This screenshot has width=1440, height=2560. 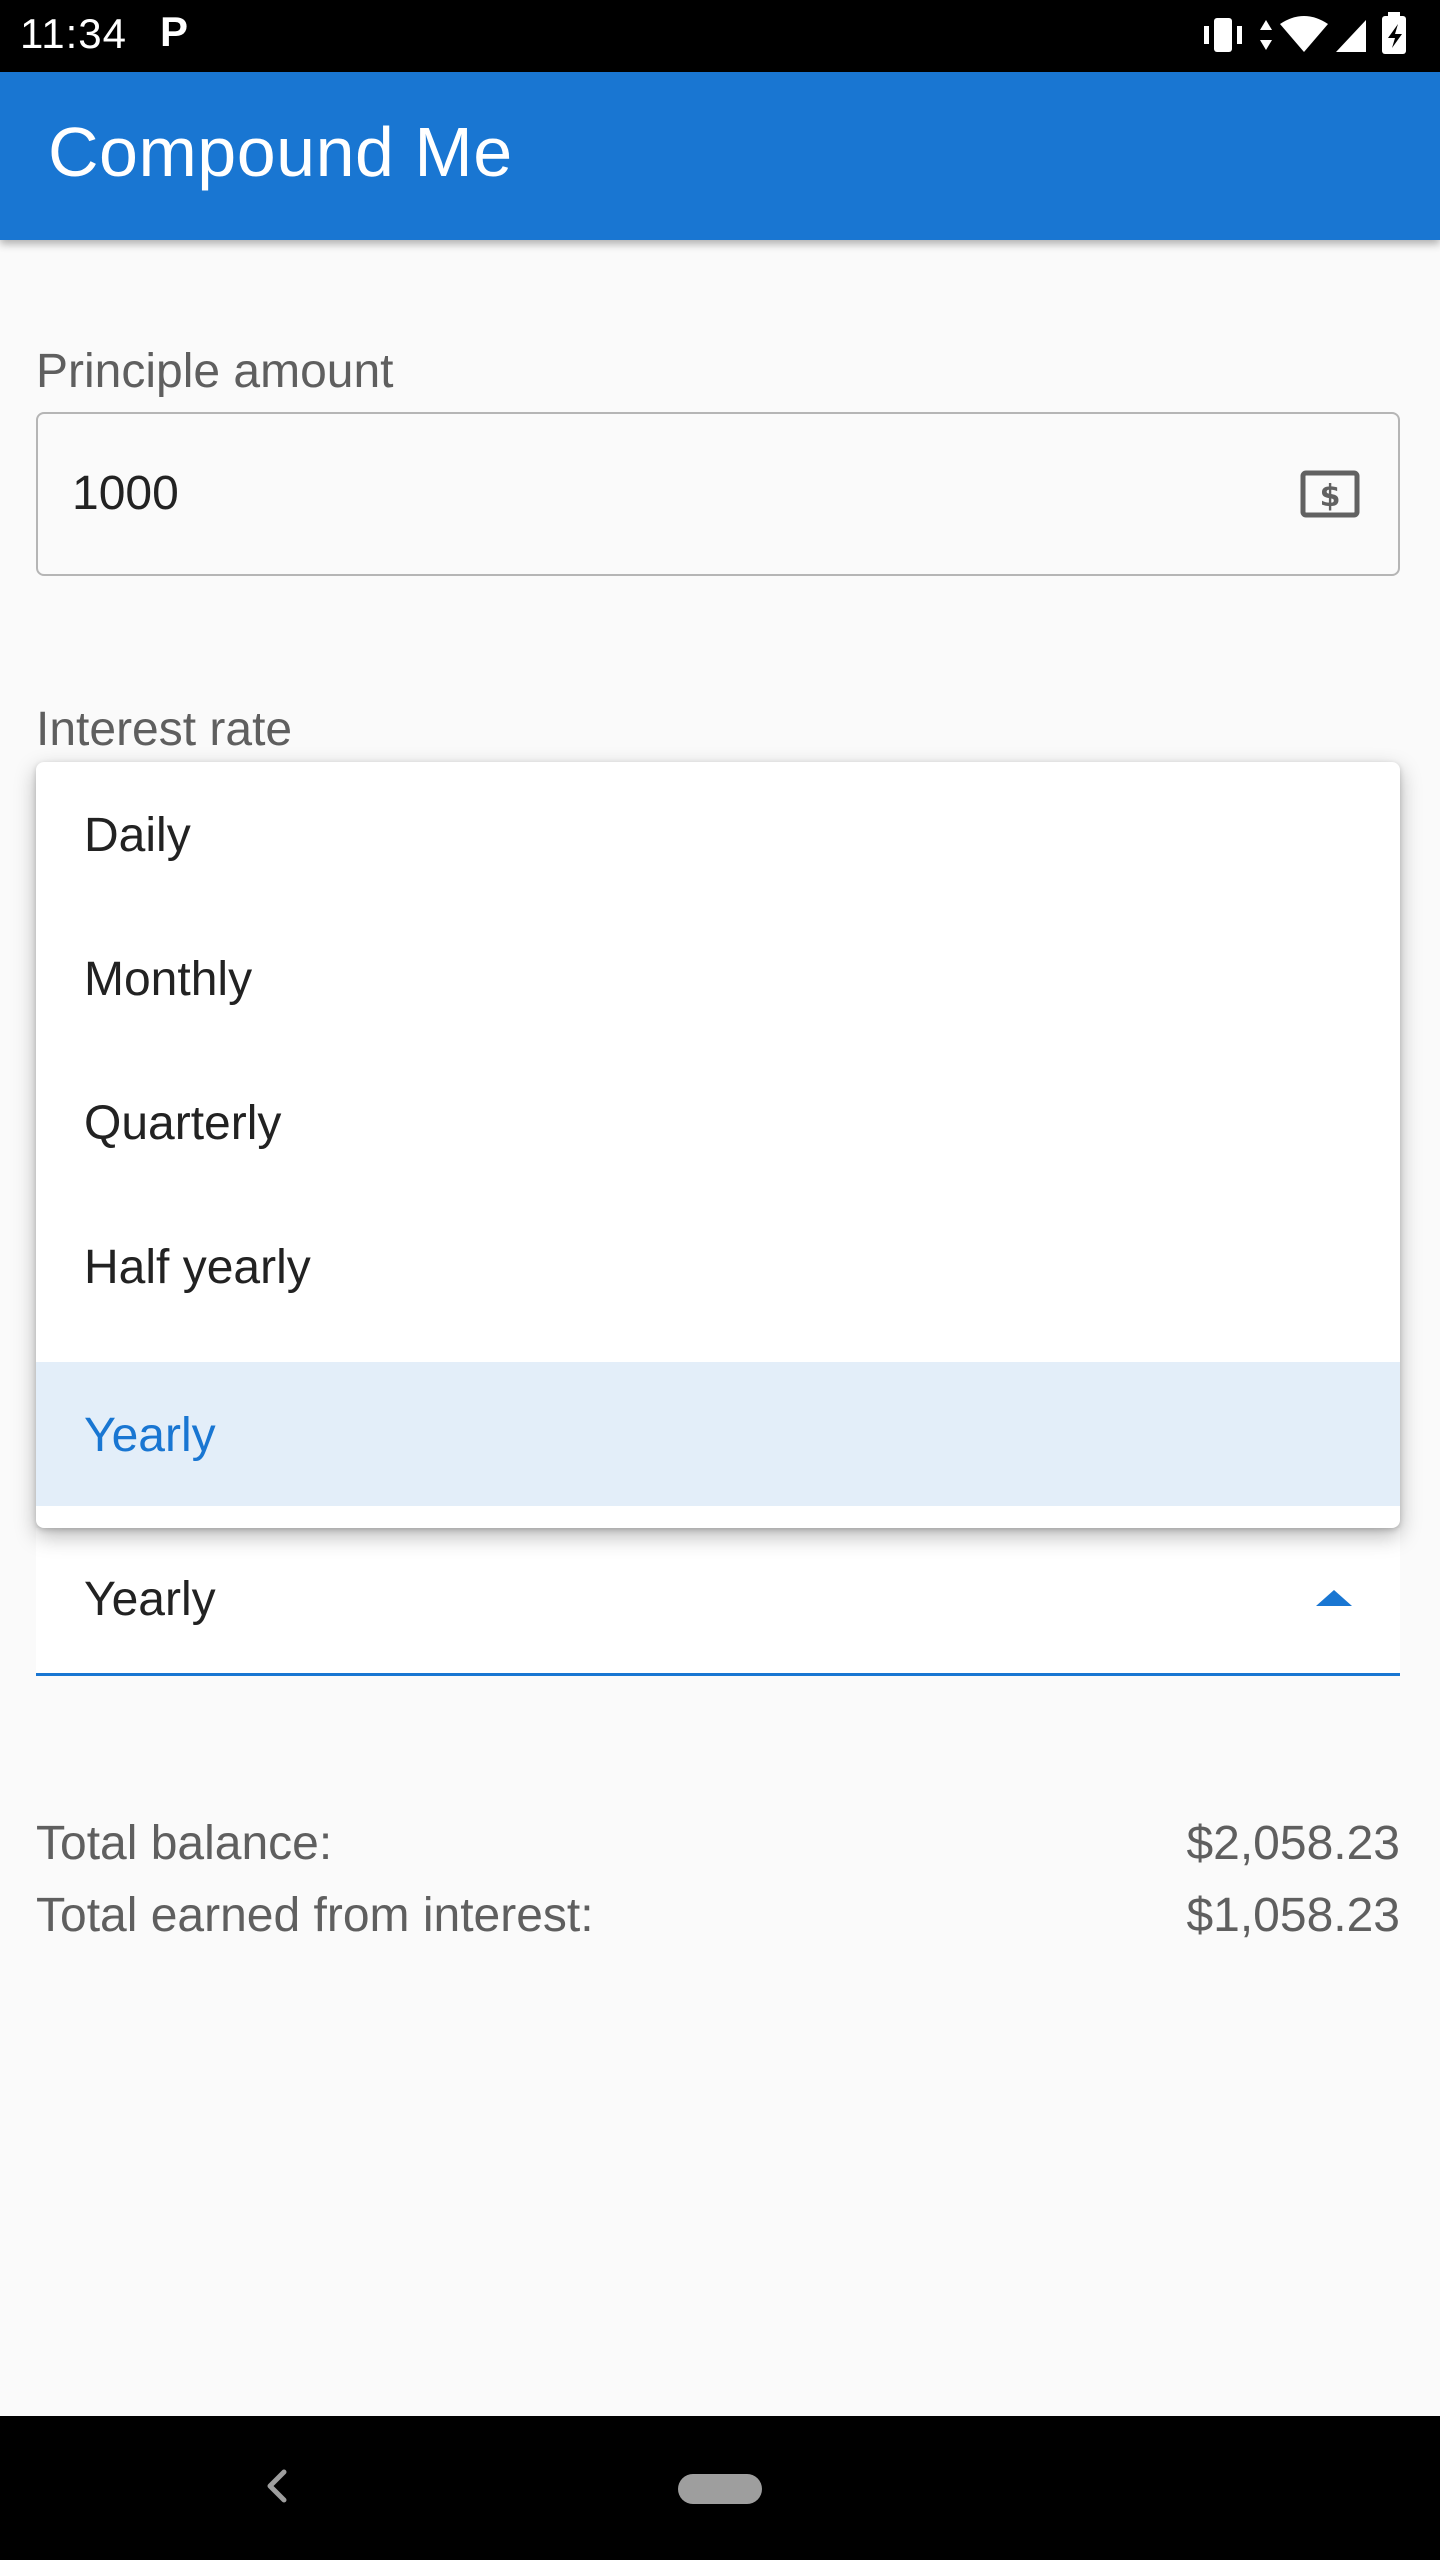 What do you see at coordinates (125, 493) in the screenshot?
I see `principle-value: 1000` at bounding box center [125, 493].